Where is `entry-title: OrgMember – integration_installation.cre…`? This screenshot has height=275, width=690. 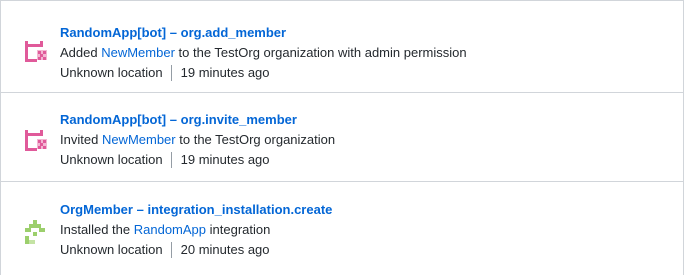
entry-title: OrgMember – integration_installation.cre… is located at coordinates (366, 210).